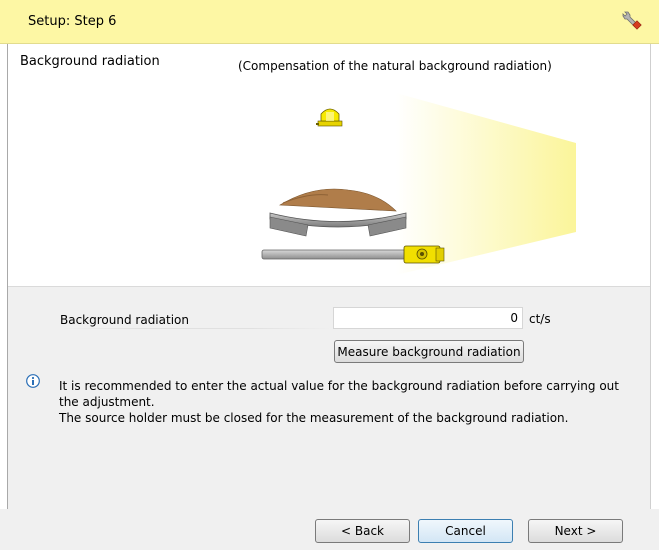 The height and width of the screenshot is (550, 659). Describe the element at coordinates (329, 22) in the screenshot. I see `title-bar: Setup: Step 6` at that location.